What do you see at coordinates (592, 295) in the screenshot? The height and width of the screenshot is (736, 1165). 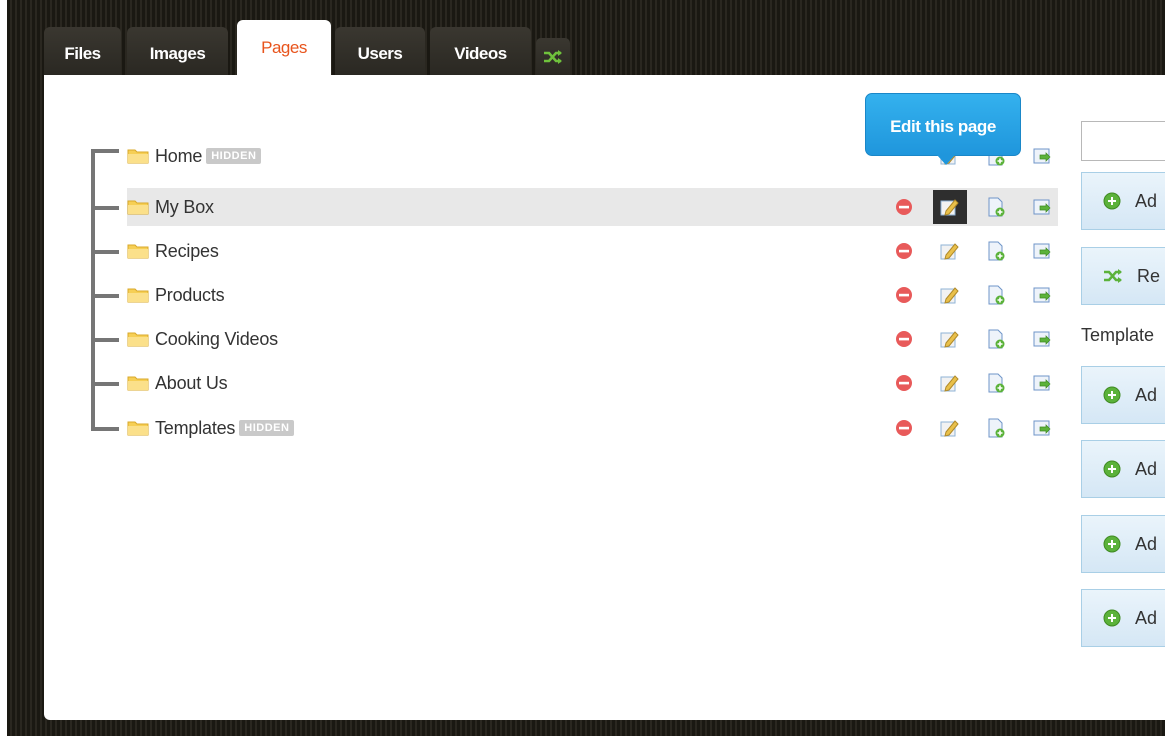 I see `page-row-products: Products` at bounding box center [592, 295].